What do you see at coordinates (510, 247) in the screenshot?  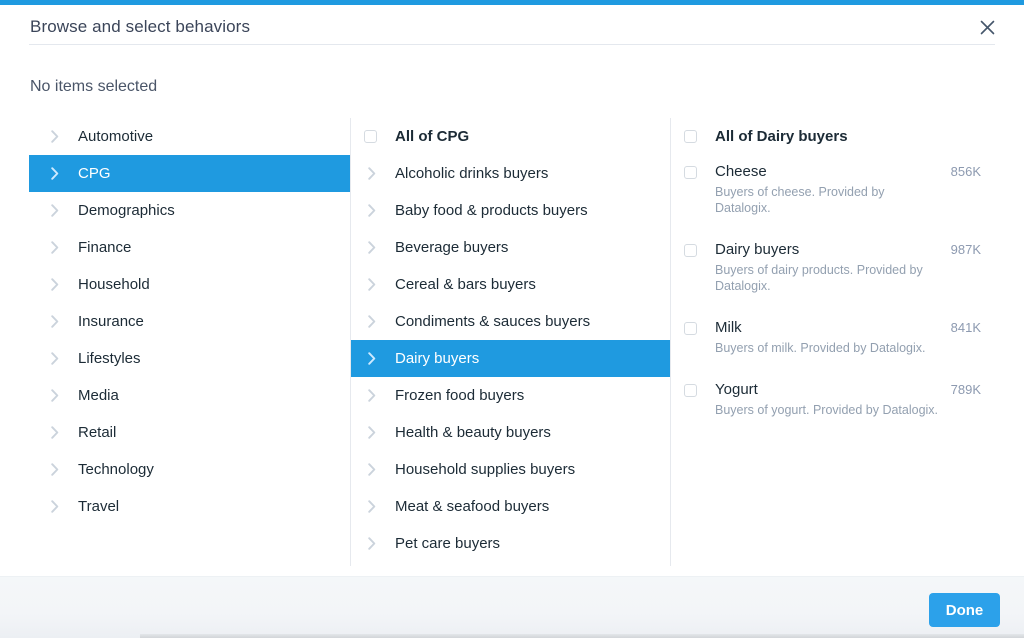 I see `subcategory-item-beverage-buyers: Beverage buyers` at bounding box center [510, 247].